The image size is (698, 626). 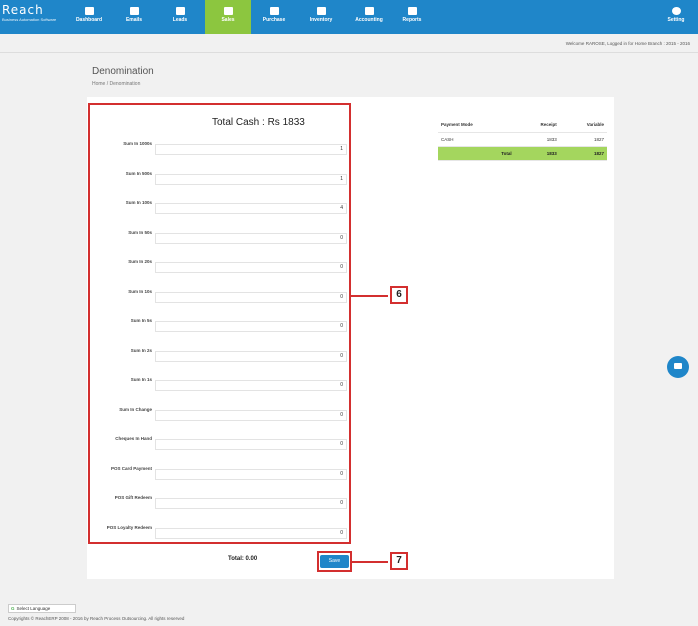 I want to click on table-total-row: Total 1833 1827, so click(x=522, y=153).